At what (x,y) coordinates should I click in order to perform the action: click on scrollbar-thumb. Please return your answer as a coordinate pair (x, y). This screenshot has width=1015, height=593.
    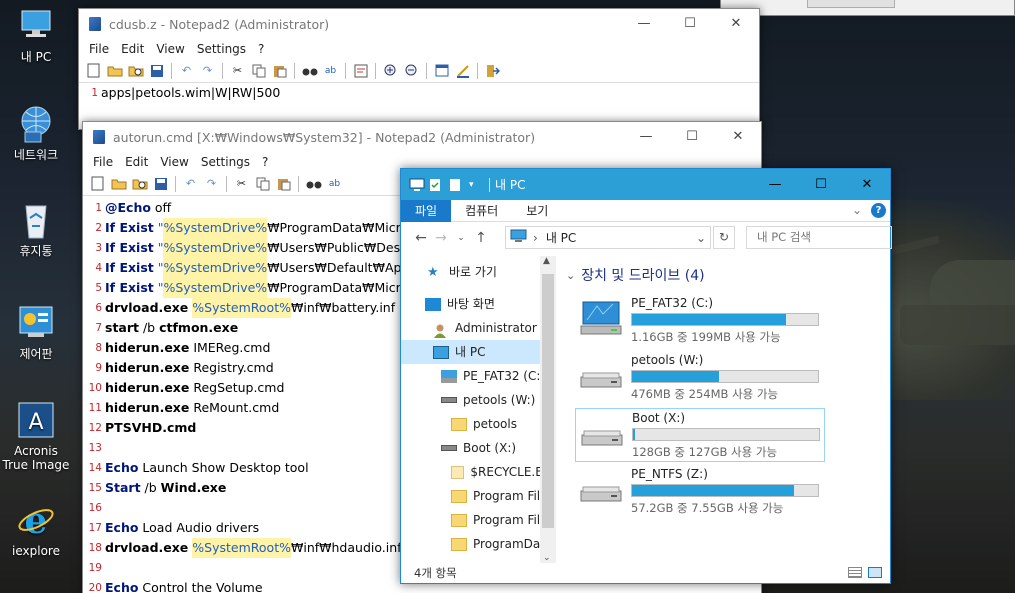
    Looking at the image, I should click on (548, 401).